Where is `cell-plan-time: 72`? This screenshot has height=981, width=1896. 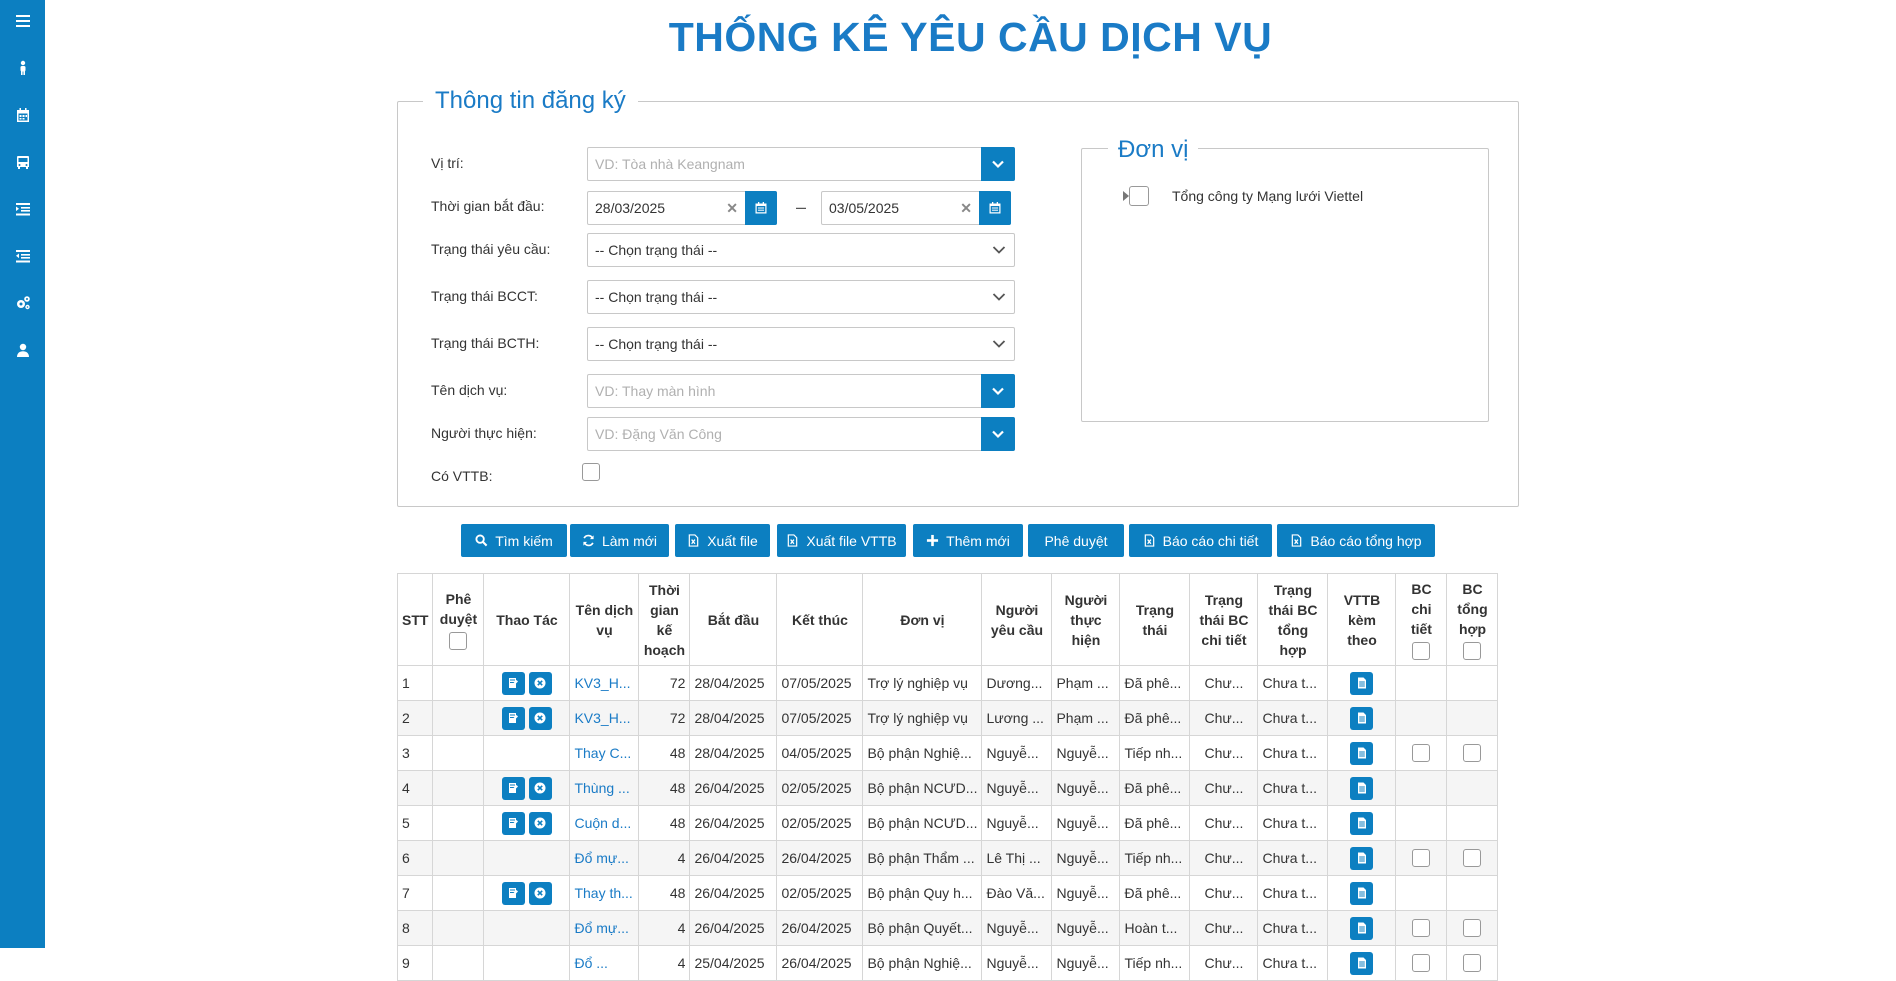
cell-plan-time: 72 is located at coordinates (664, 718).